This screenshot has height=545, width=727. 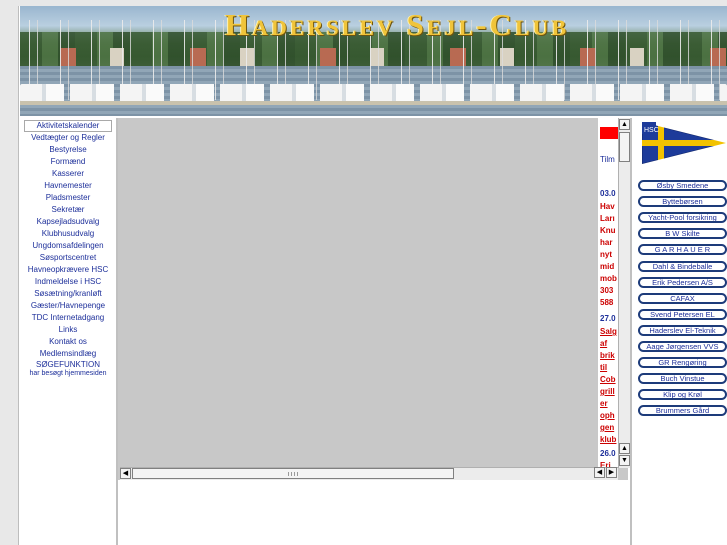 I want to click on main-frame-footer-area, so click(x=373, y=512).